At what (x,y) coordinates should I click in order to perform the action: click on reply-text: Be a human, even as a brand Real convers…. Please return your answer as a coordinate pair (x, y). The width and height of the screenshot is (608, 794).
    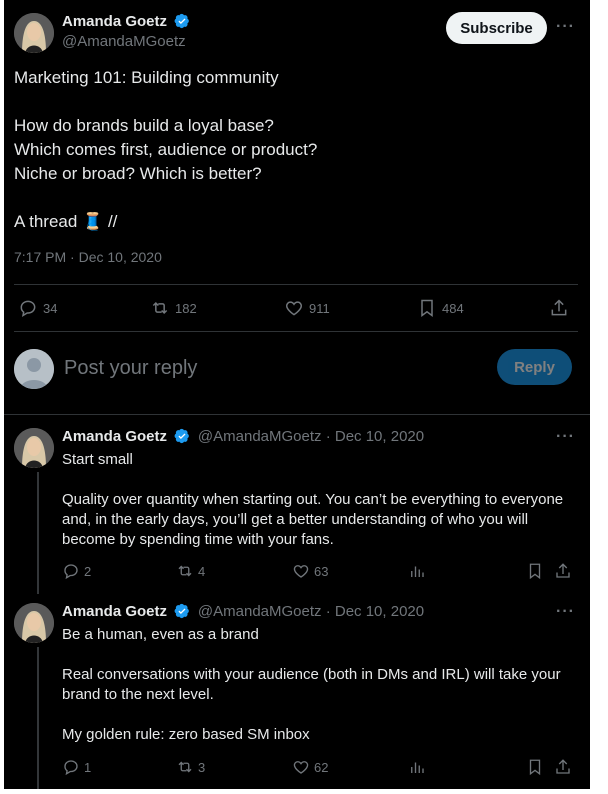
    Looking at the image, I should click on (311, 684).